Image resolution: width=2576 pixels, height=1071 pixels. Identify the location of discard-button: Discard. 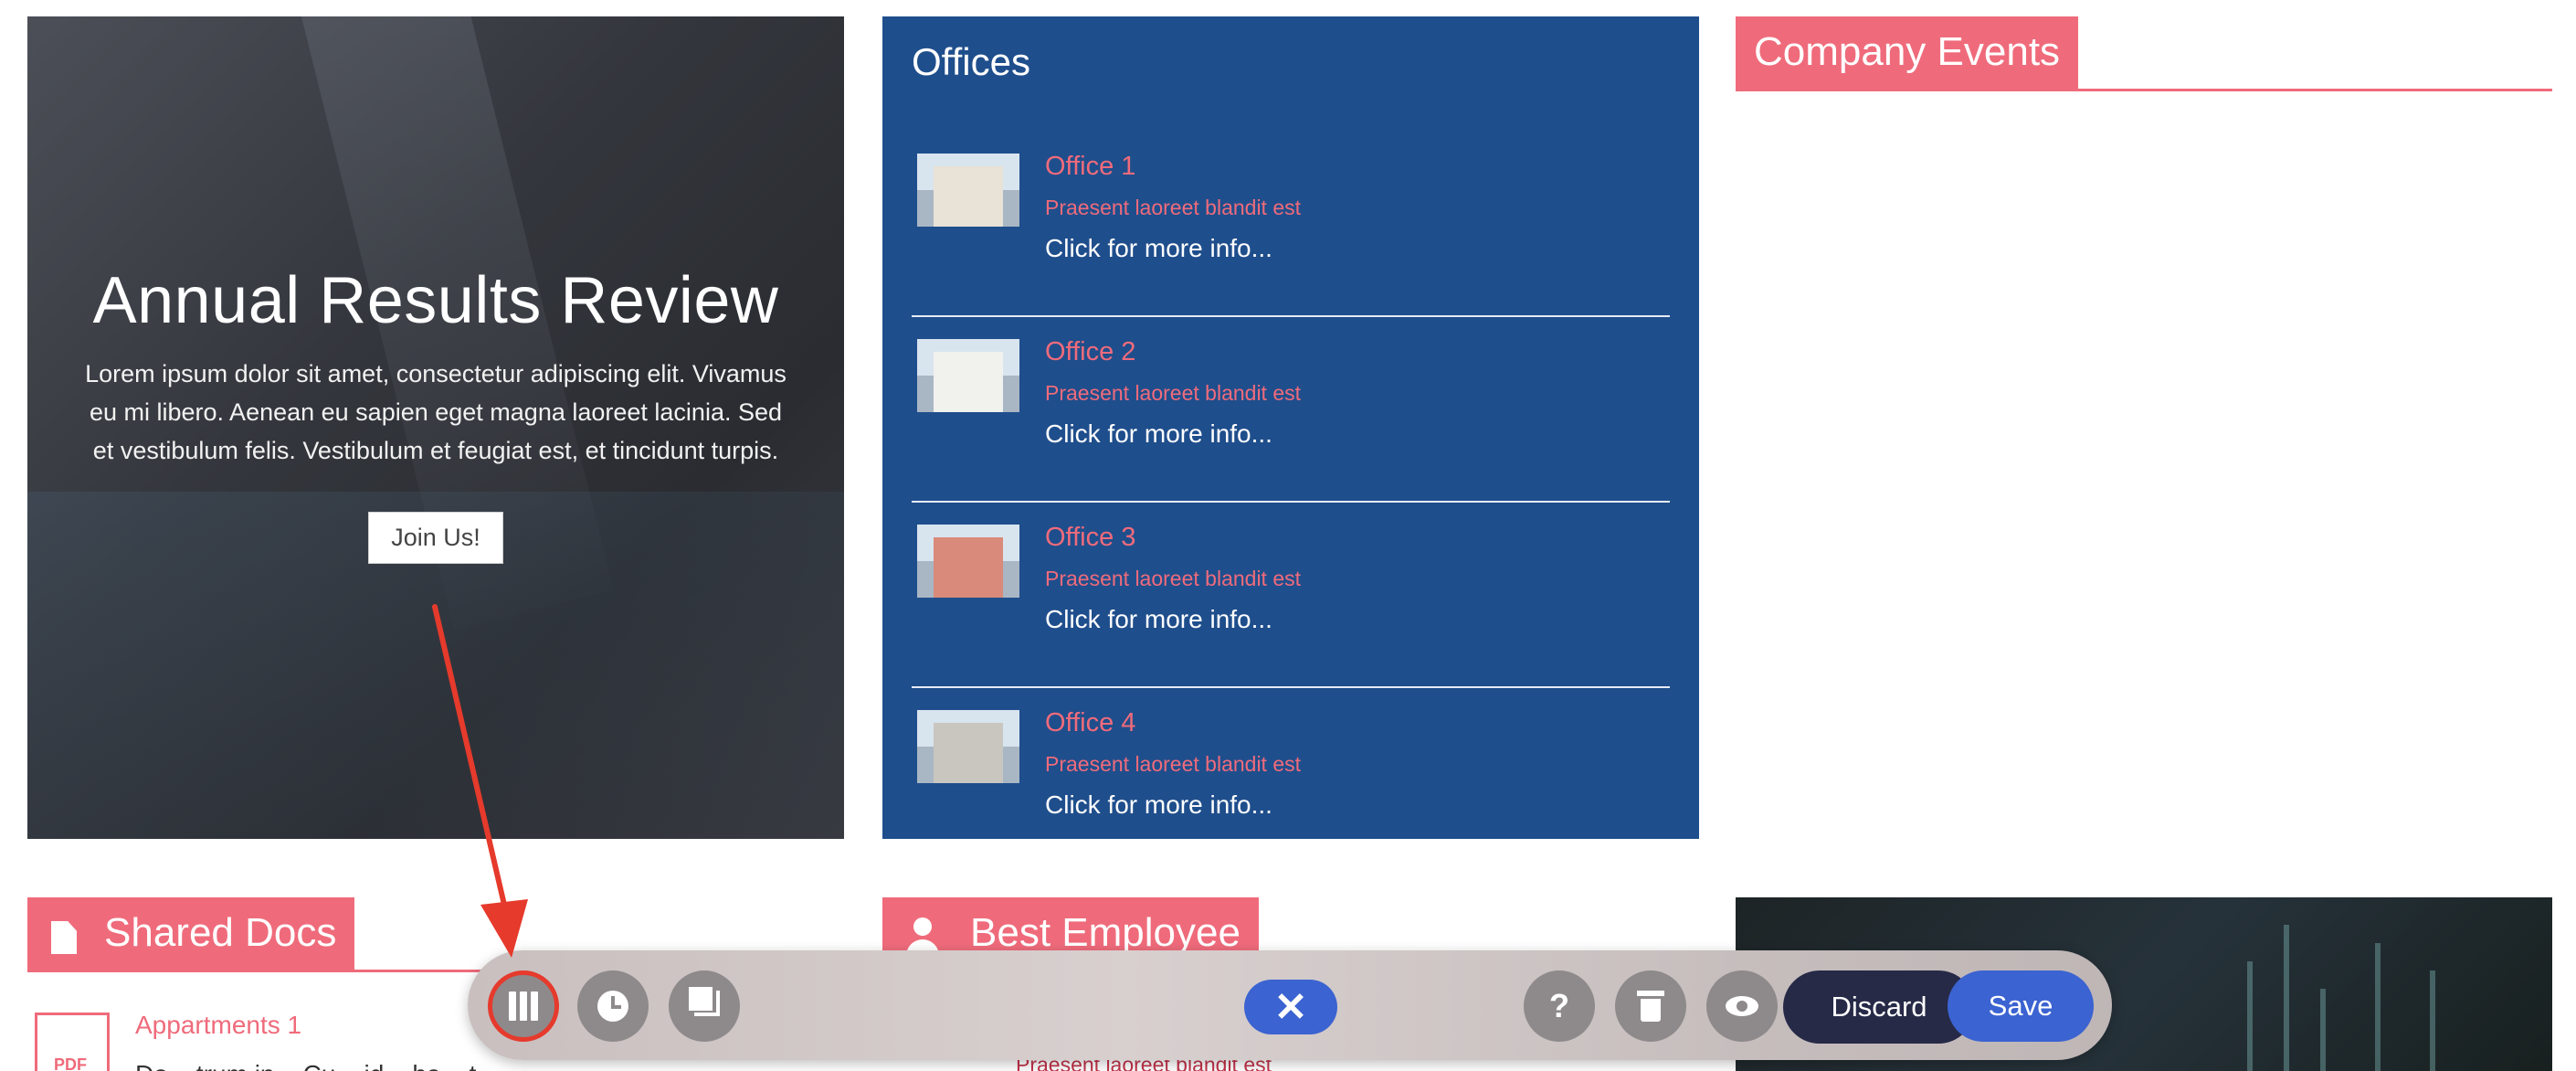
(1879, 1007).